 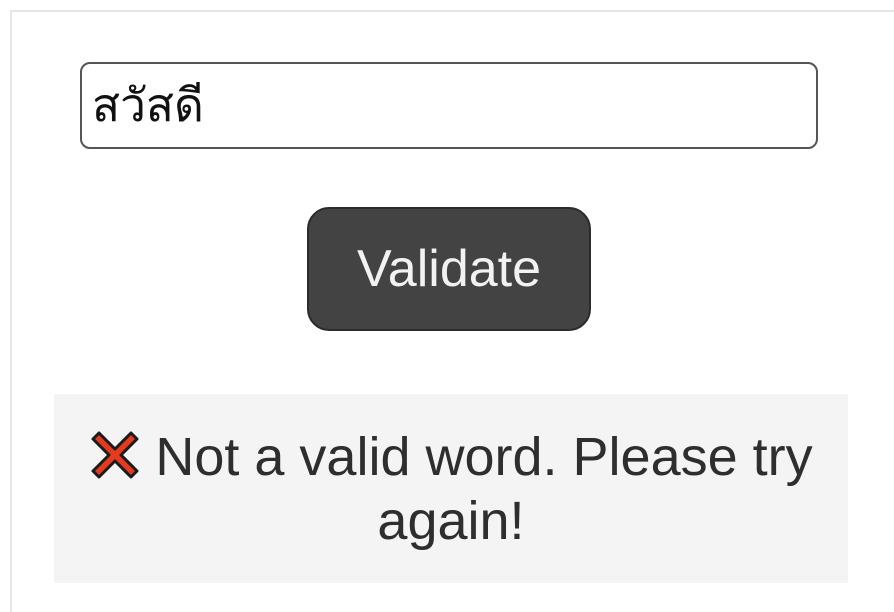 I want to click on word-input, so click(x=449, y=105).